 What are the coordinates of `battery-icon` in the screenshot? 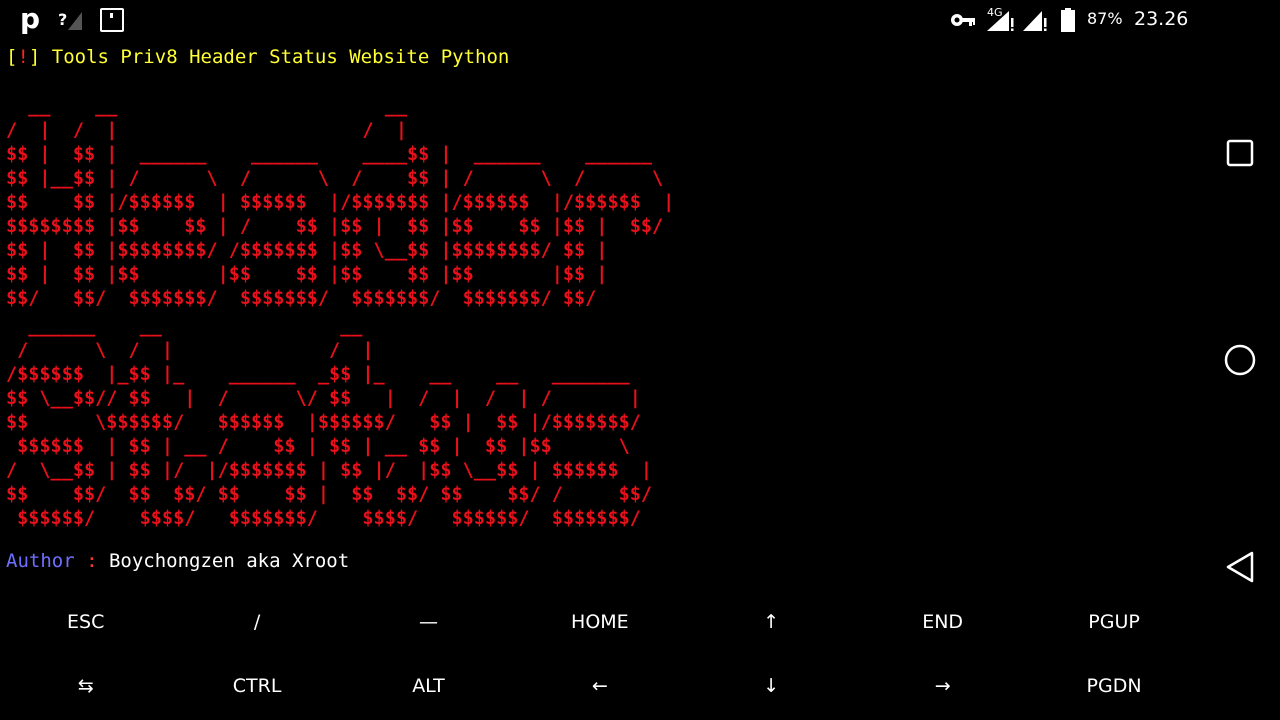 It's located at (1068, 20).